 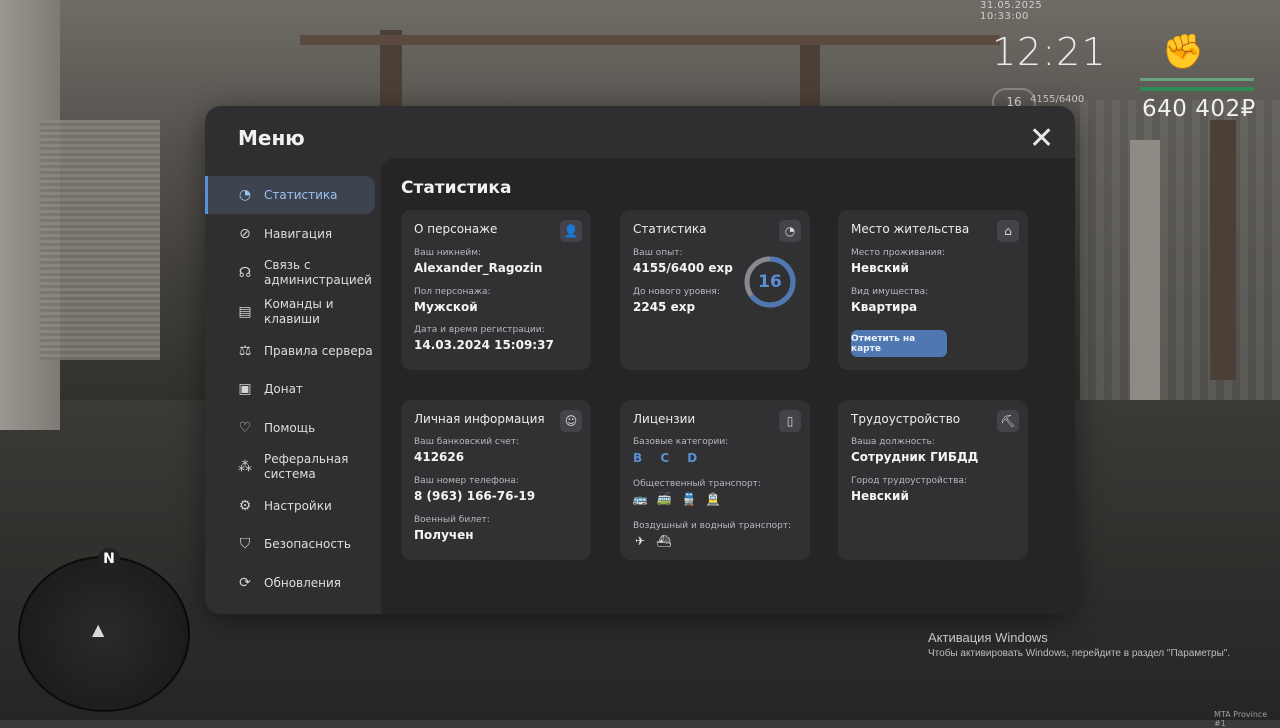 I want to click on handshake-icon: ♡, so click(x=245, y=428).